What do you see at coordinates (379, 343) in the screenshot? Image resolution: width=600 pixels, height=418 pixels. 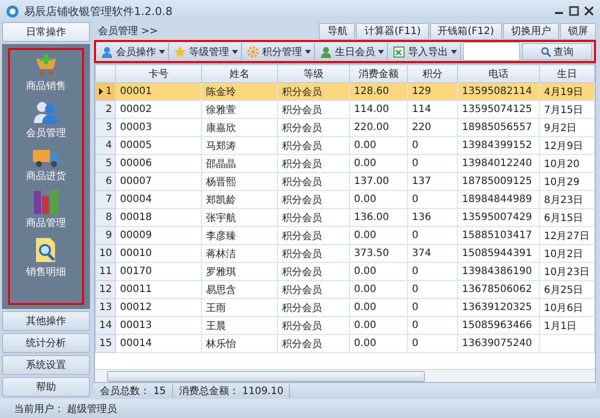 I see `table-cell: 0.00` at bounding box center [379, 343].